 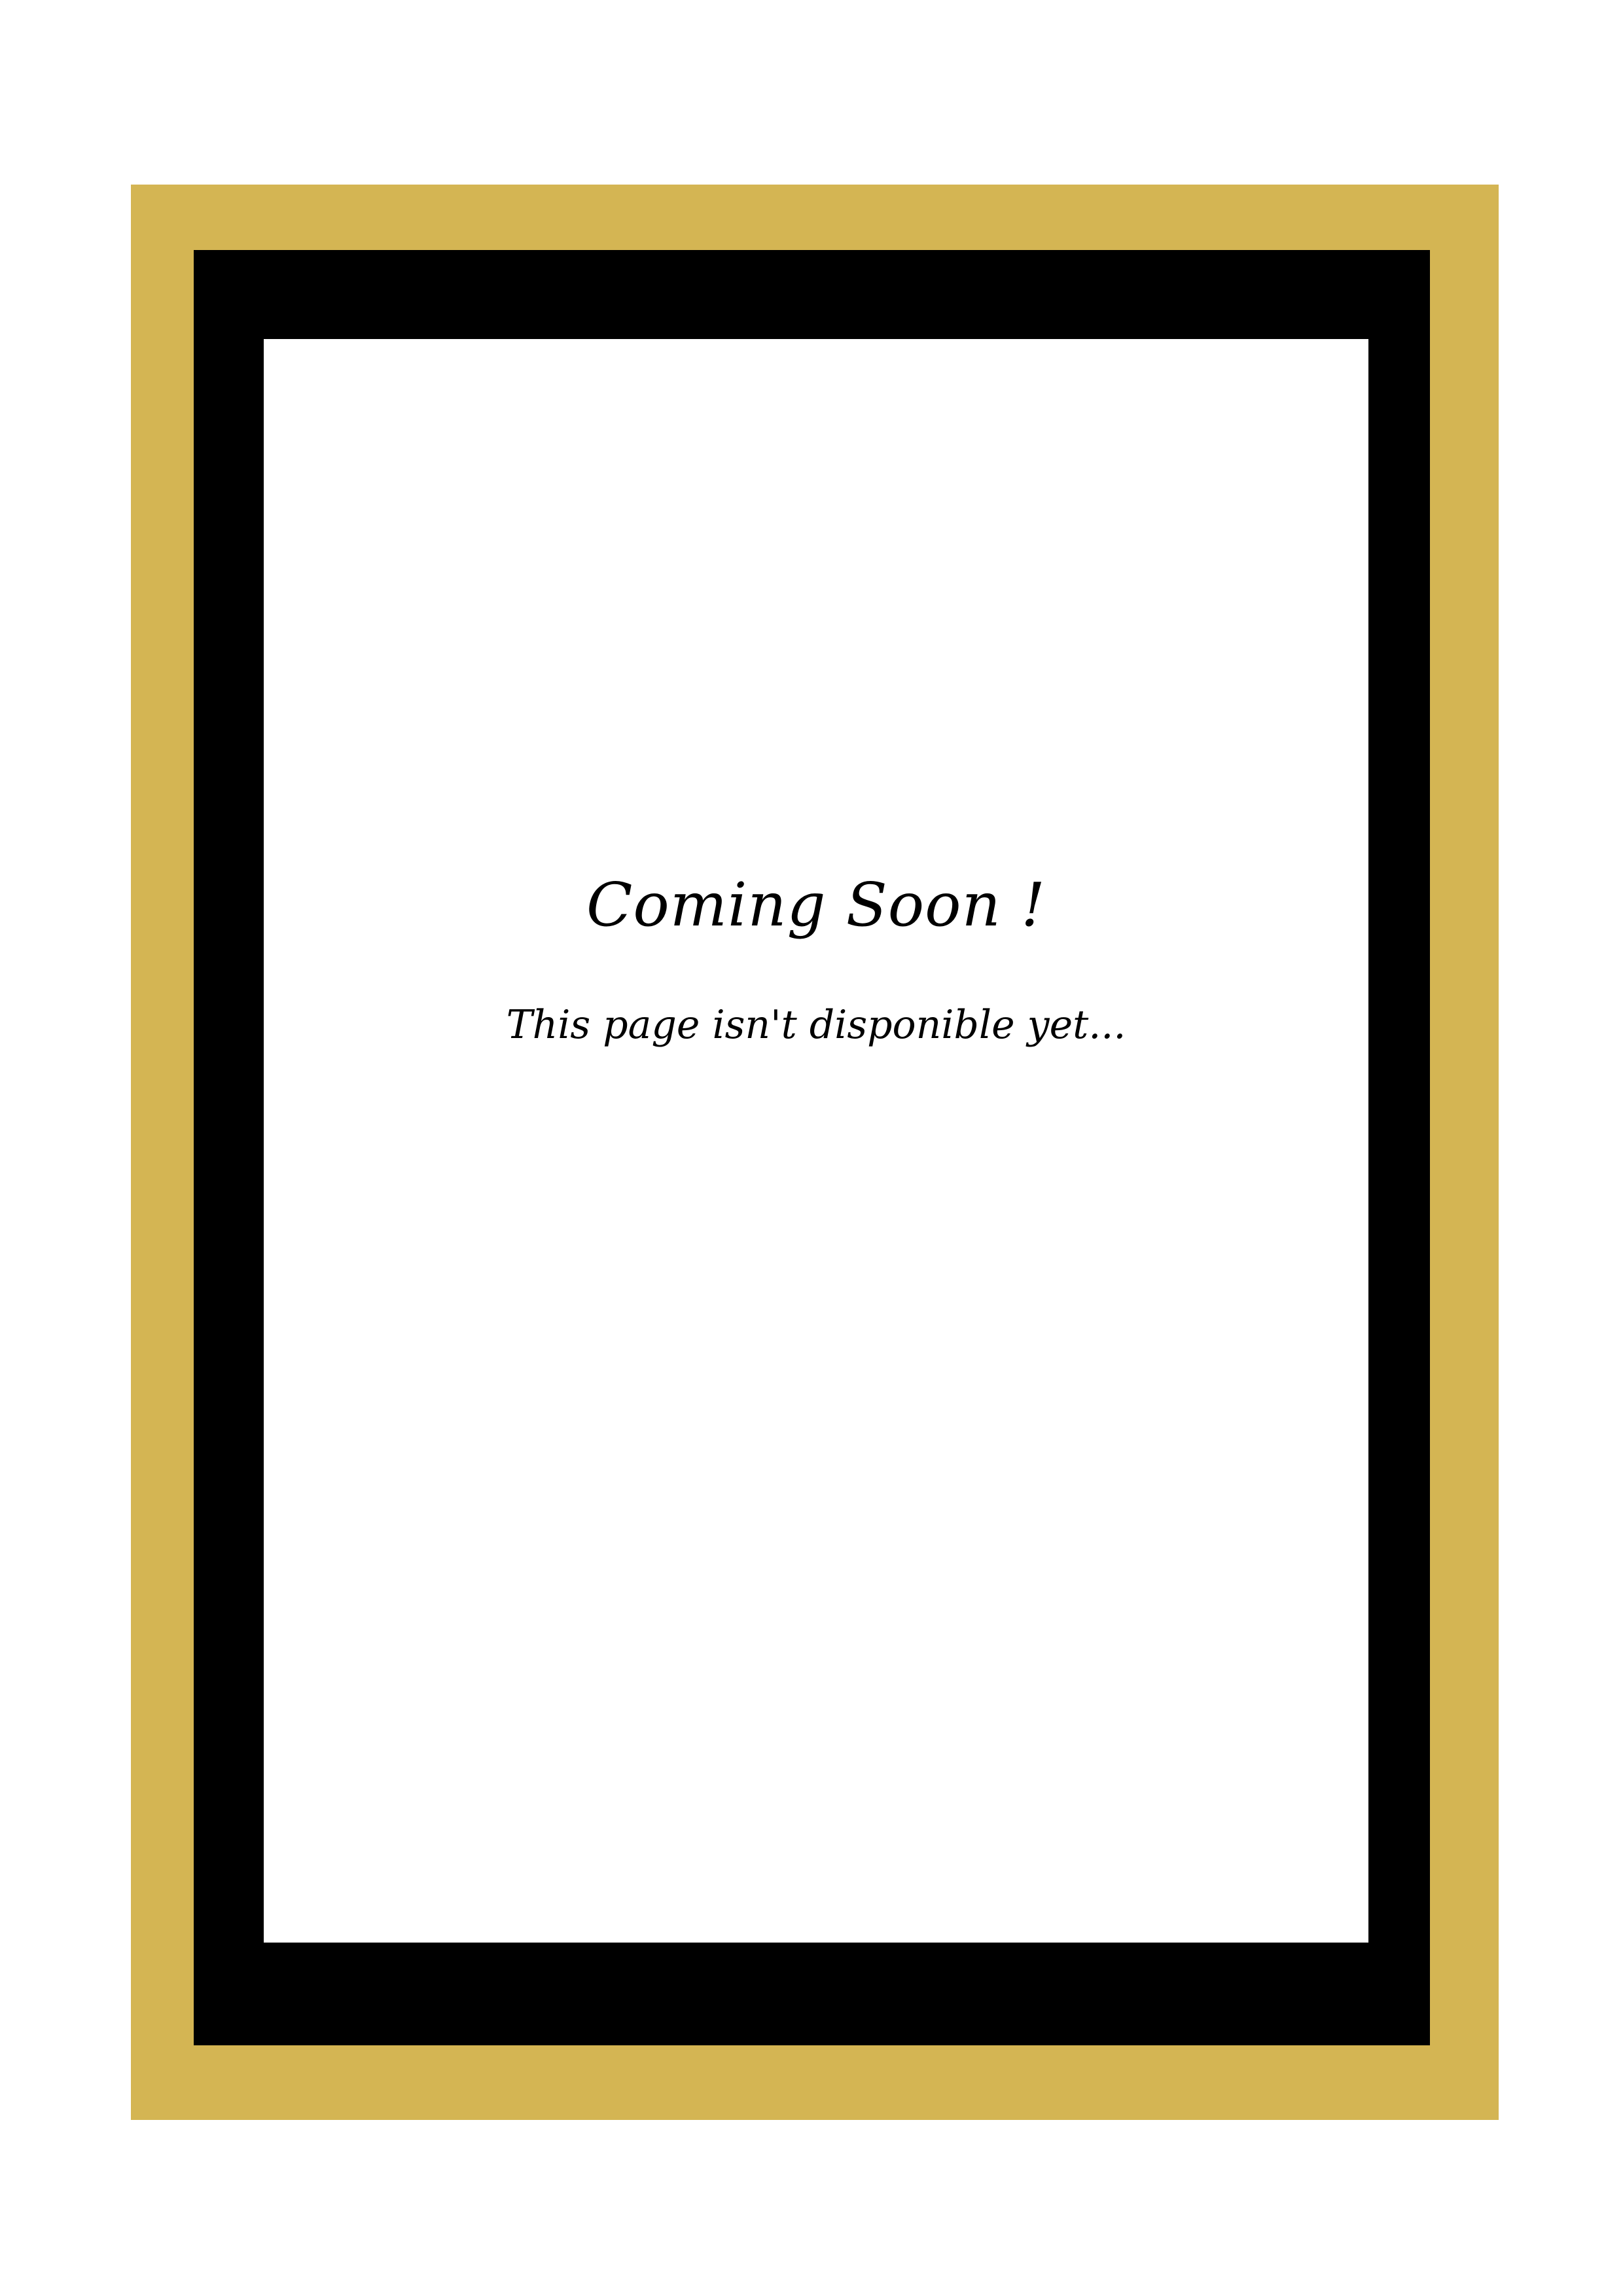 I want to click on coming-soon-heading: Coming Soon !, so click(x=816, y=905).